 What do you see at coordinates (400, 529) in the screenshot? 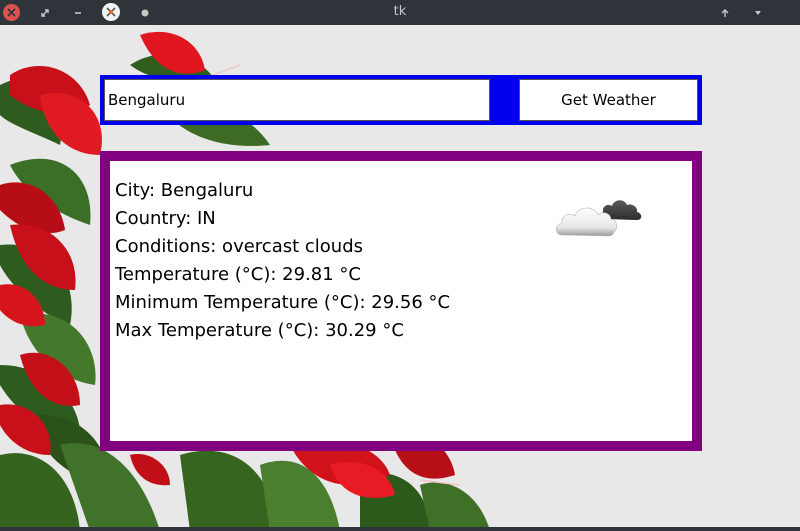
I see `window-bottom-border` at bounding box center [400, 529].